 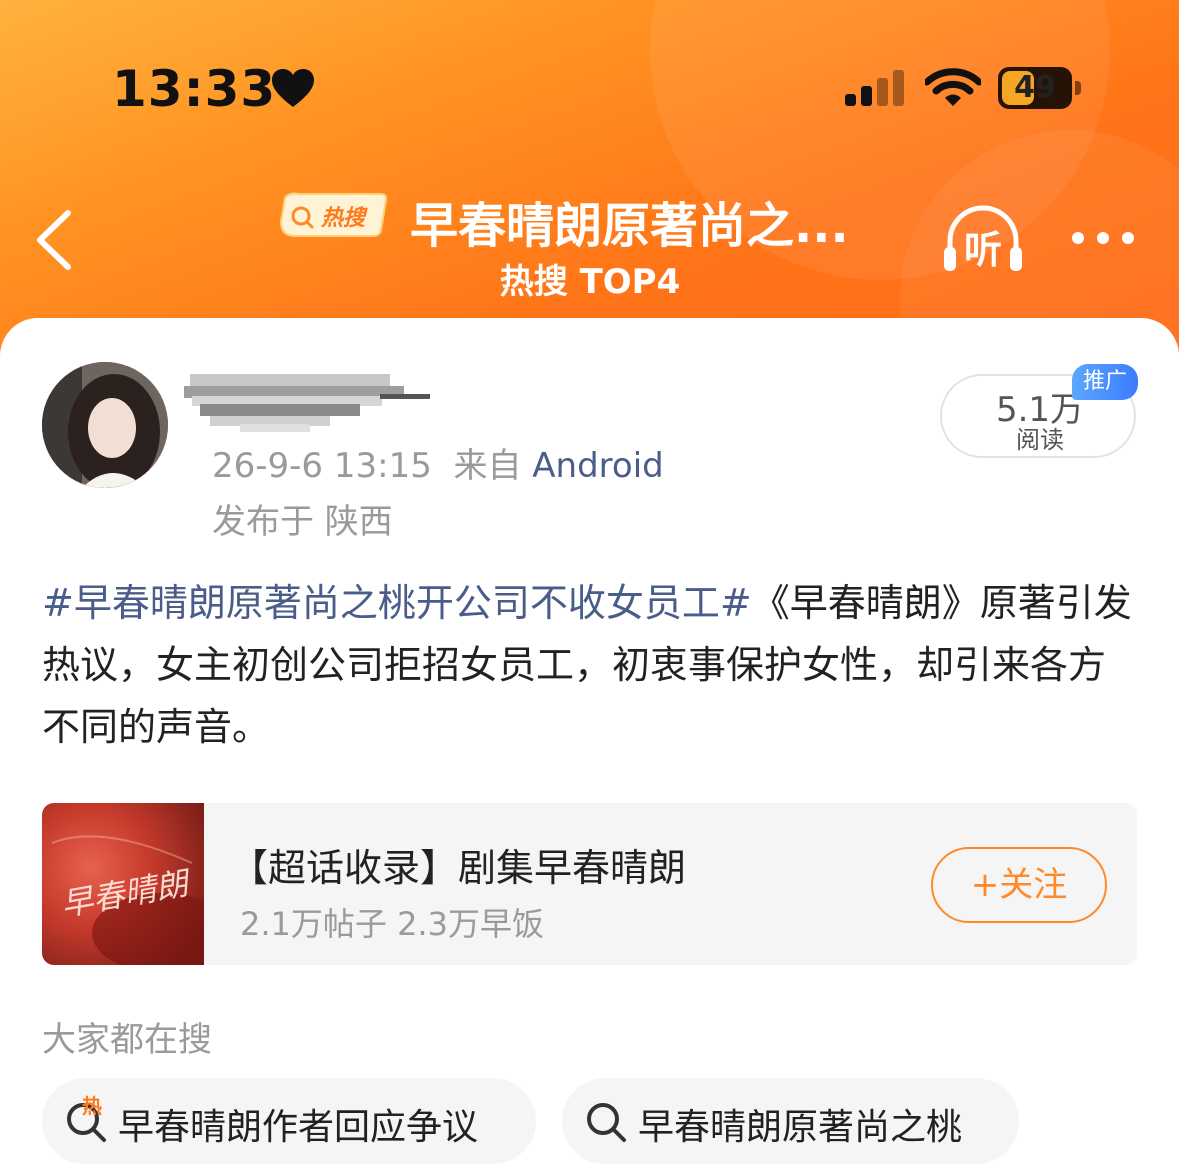 I want to click on battery-cap, so click(x=1078, y=88).